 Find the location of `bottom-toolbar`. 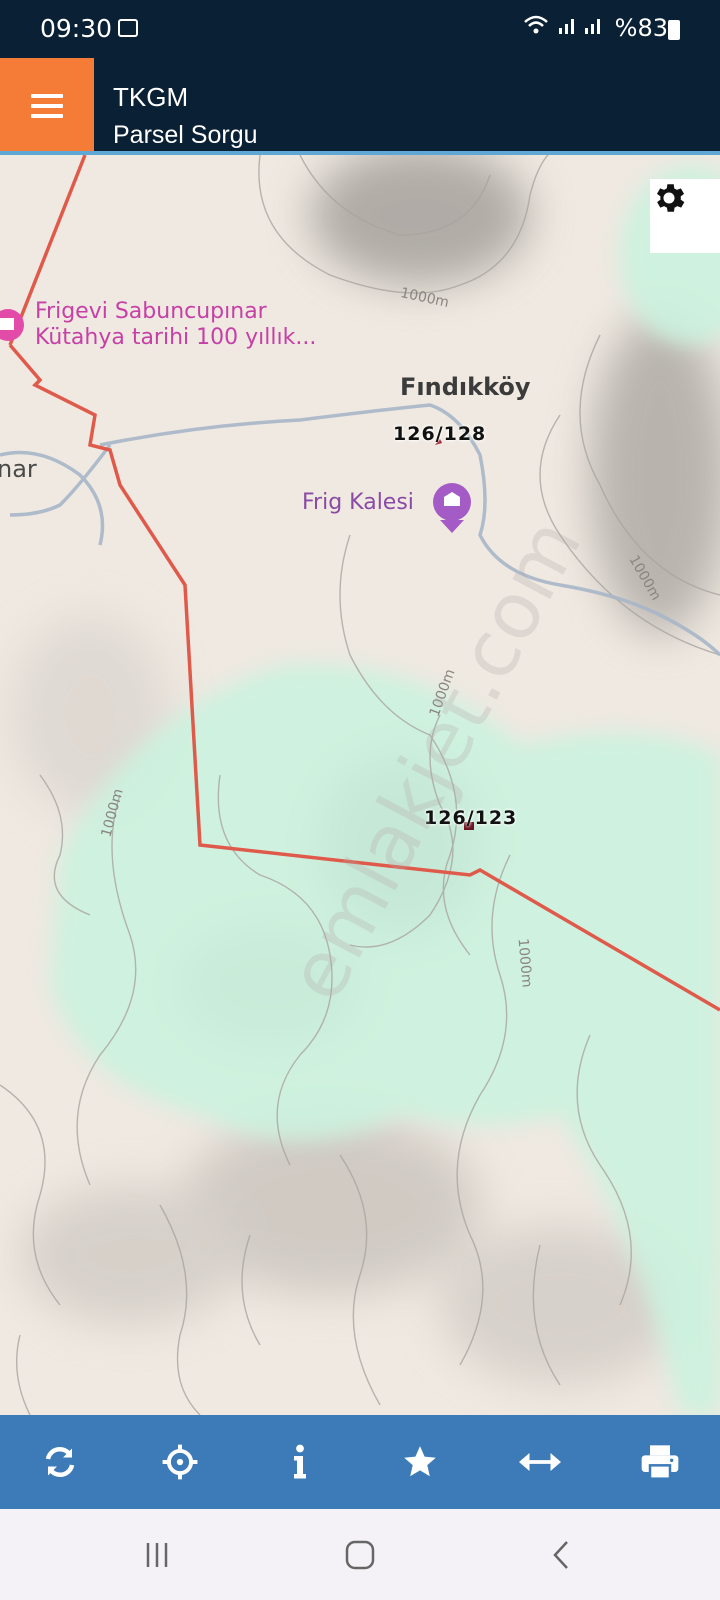

bottom-toolbar is located at coordinates (360, 1462).